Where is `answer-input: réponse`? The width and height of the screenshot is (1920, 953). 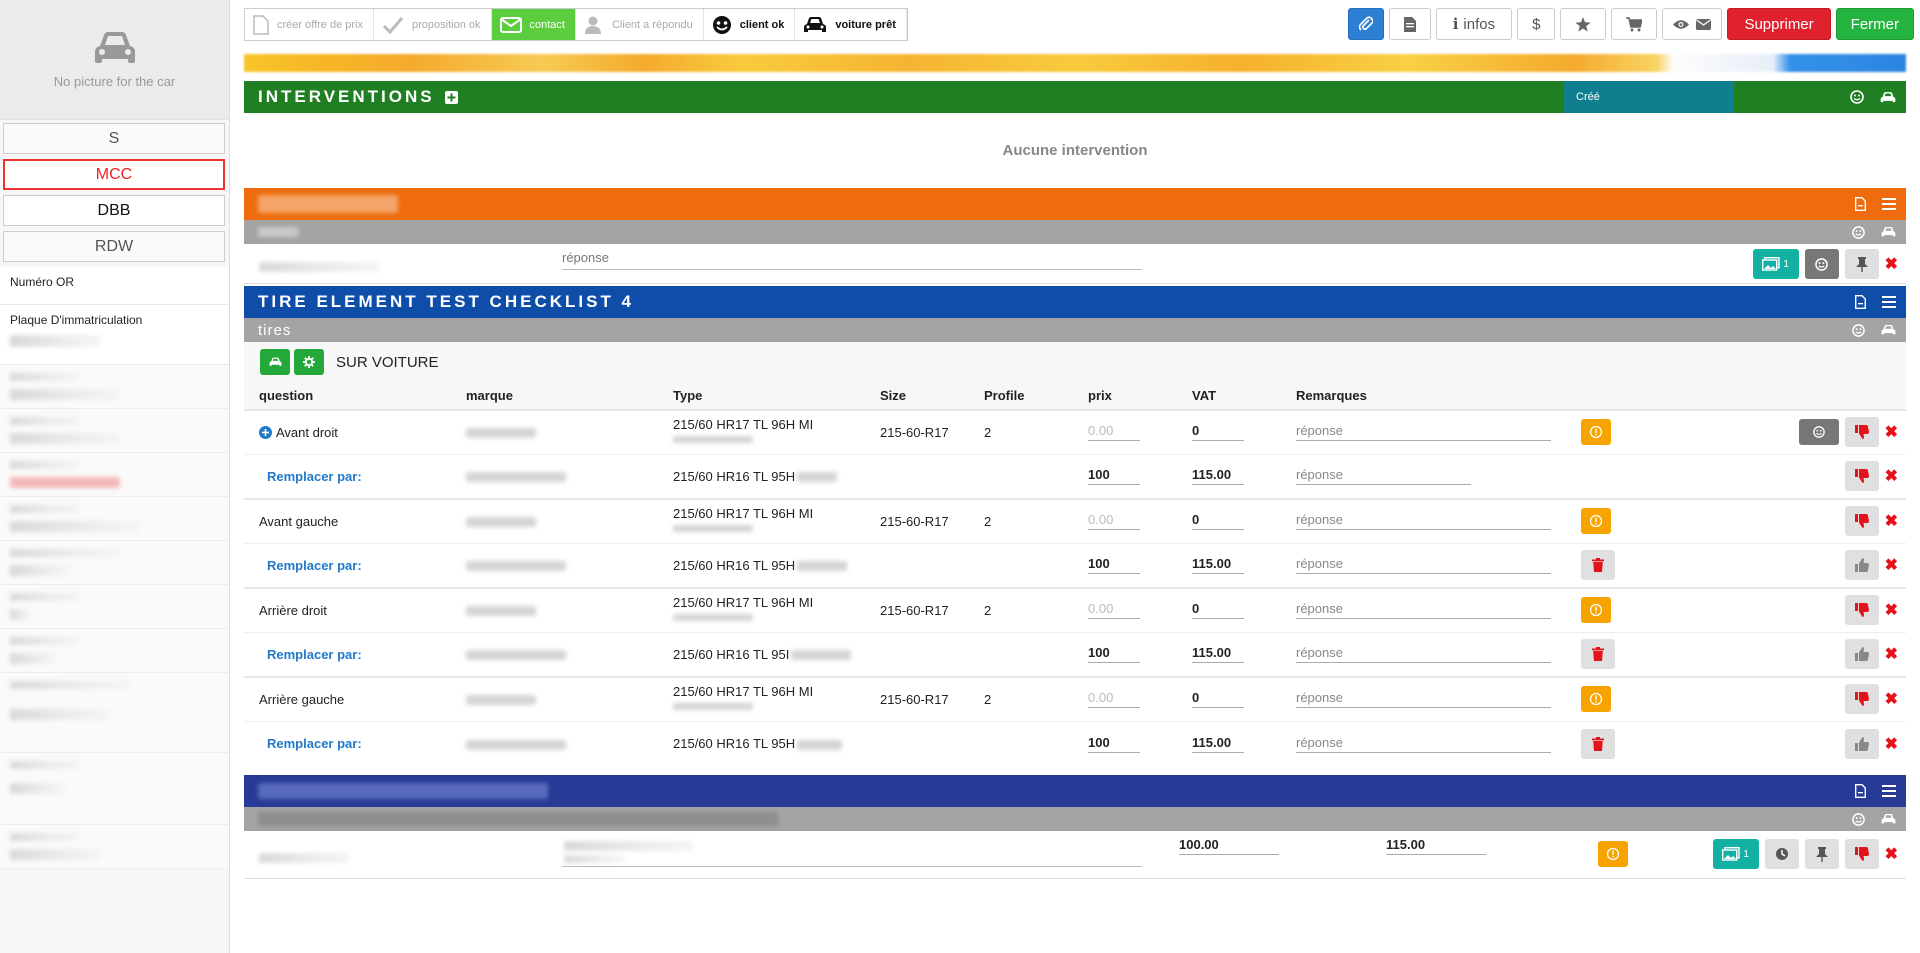 answer-input: réponse is located at coordinates (852, 260).